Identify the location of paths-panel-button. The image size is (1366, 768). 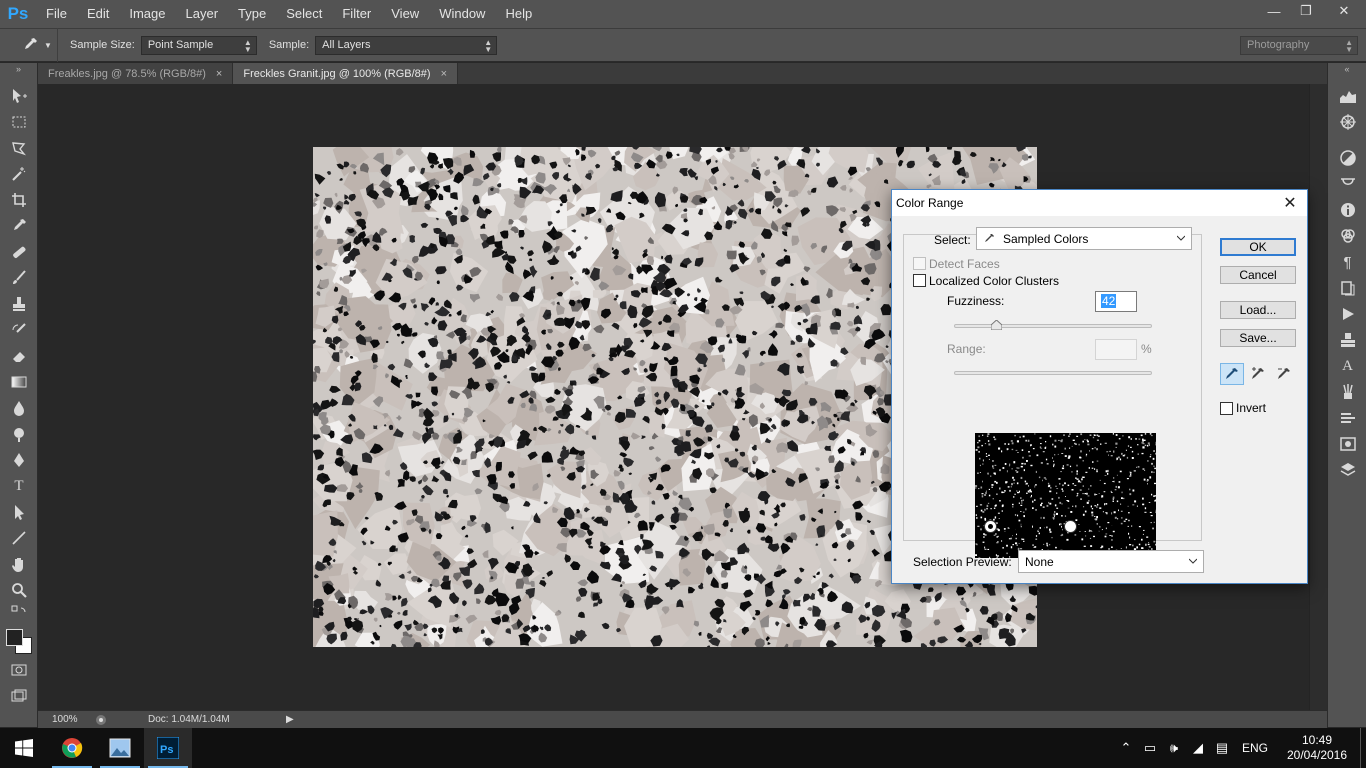
(1347, 184).